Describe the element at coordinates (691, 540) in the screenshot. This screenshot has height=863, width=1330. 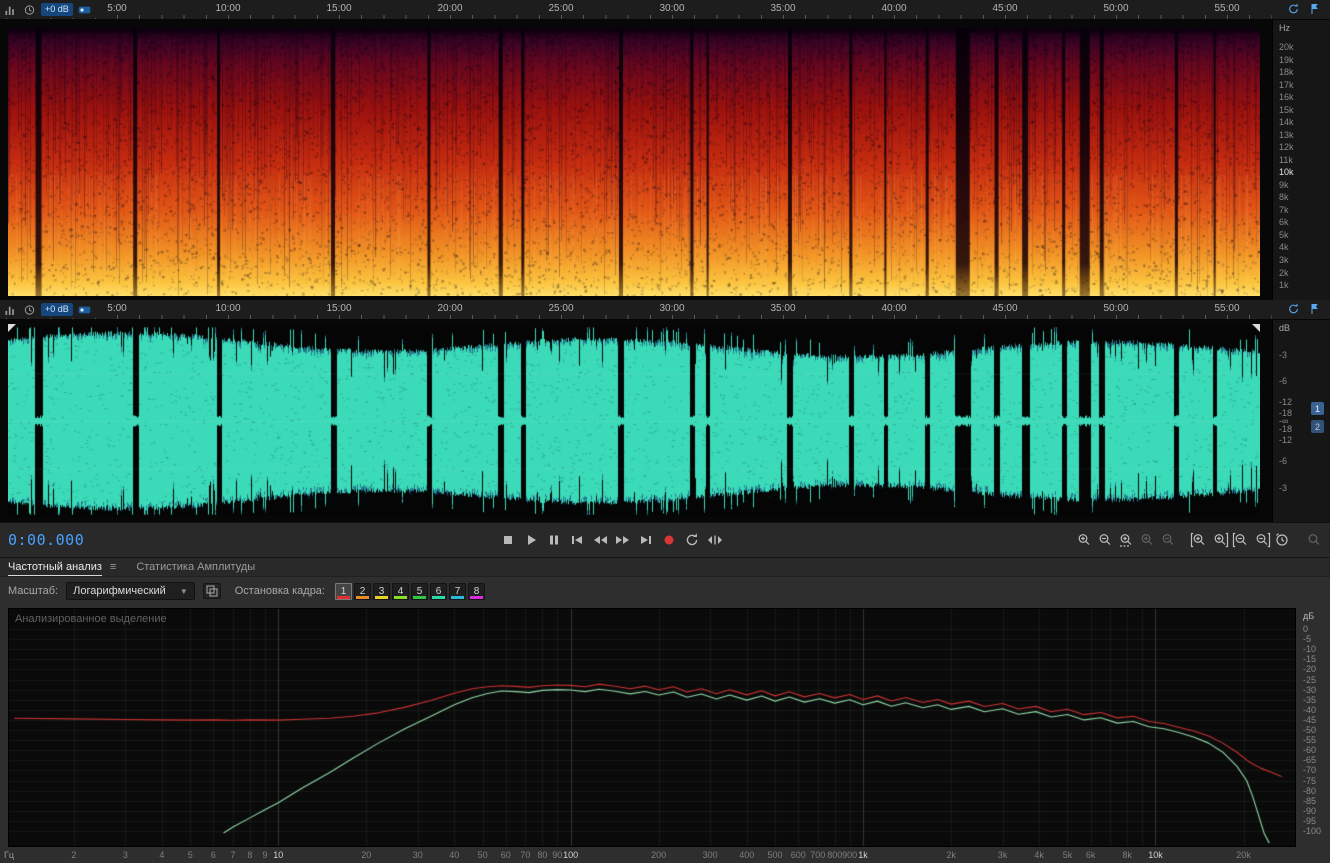
I see `loop-playback-button` at that location.